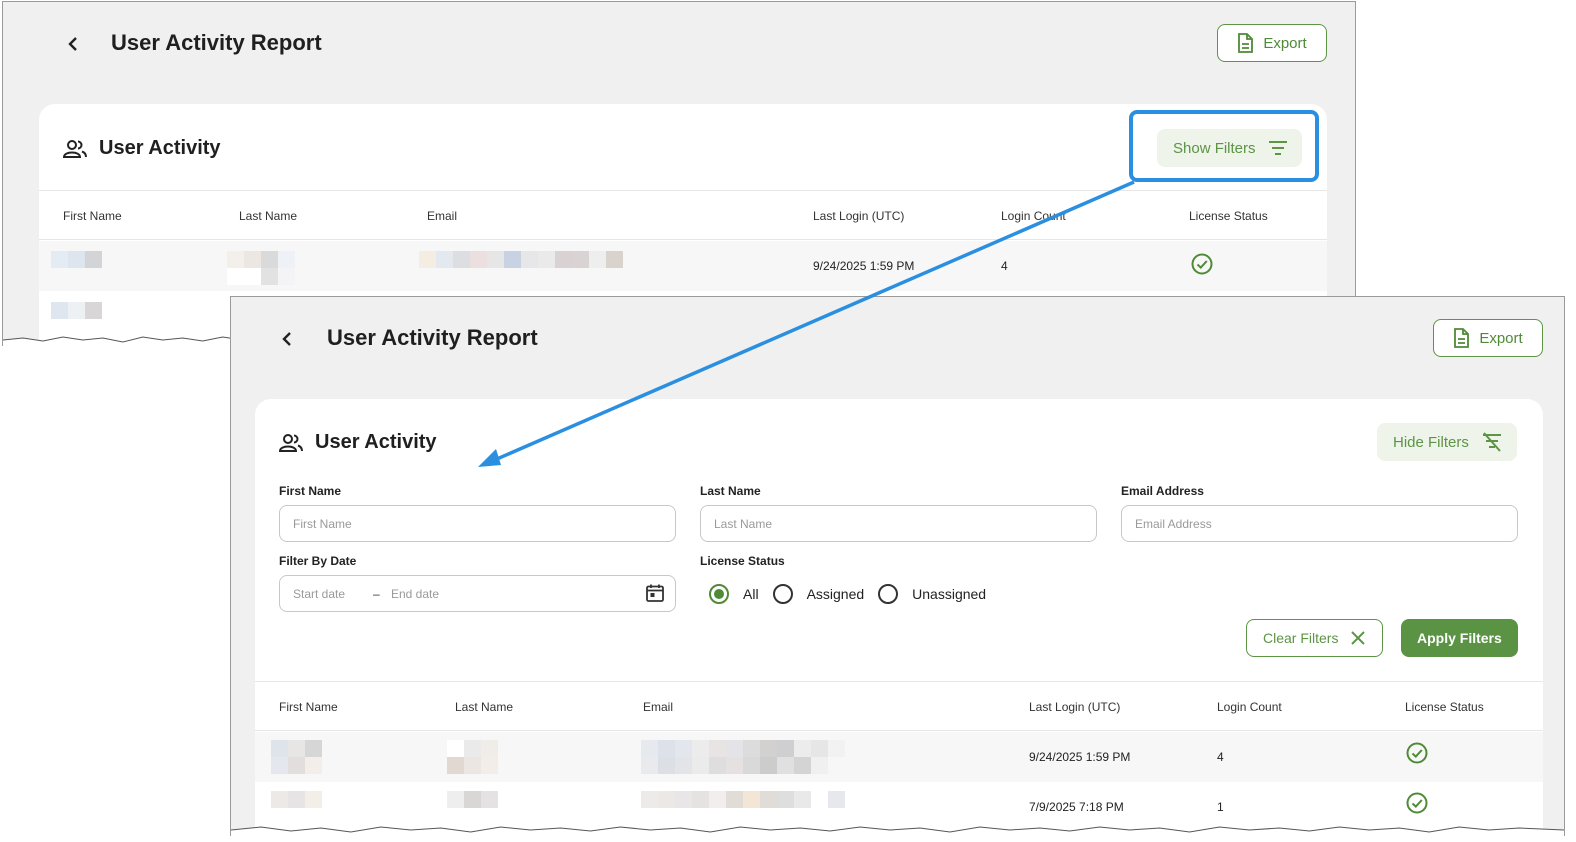 This screenshot has height=842, width=1576. What do you see at coordinates (949, 594) in the screenshot?
I see `radio-unassigned-label: Unassigned` at bounding box center [949, 594].